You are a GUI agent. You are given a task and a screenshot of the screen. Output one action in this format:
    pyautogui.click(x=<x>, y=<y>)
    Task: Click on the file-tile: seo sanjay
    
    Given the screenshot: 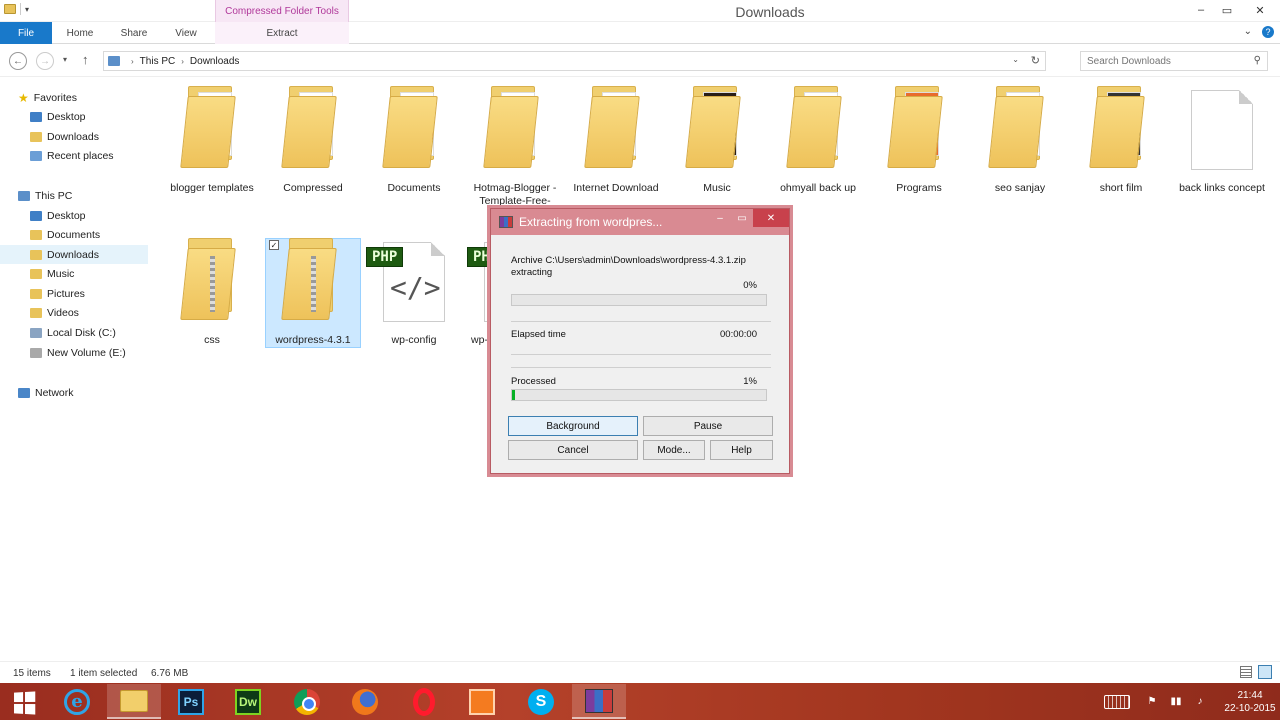 What is the action you would take?
    pyautogui.click(x=1020, y=140)
    